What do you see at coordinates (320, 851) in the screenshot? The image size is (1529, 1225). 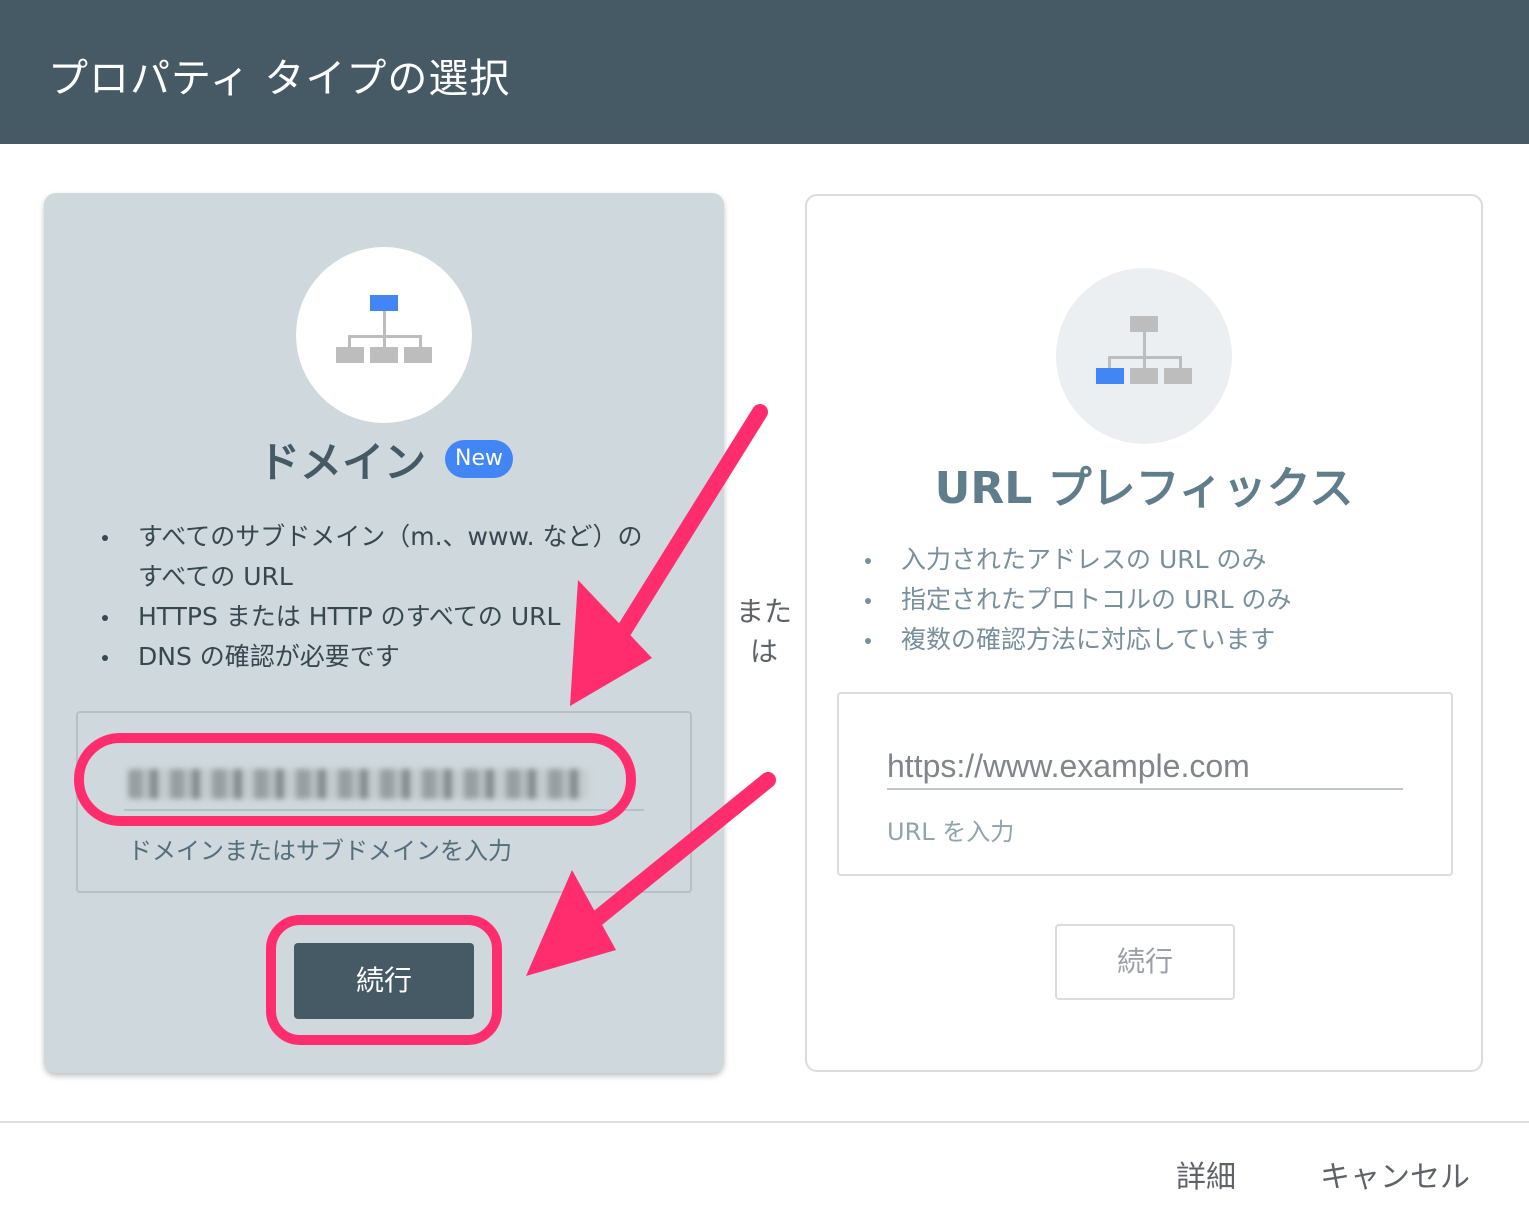 I see `domain-input-helper: ドメインまたはサブドメインを入力` at bounding box center [320, 851].